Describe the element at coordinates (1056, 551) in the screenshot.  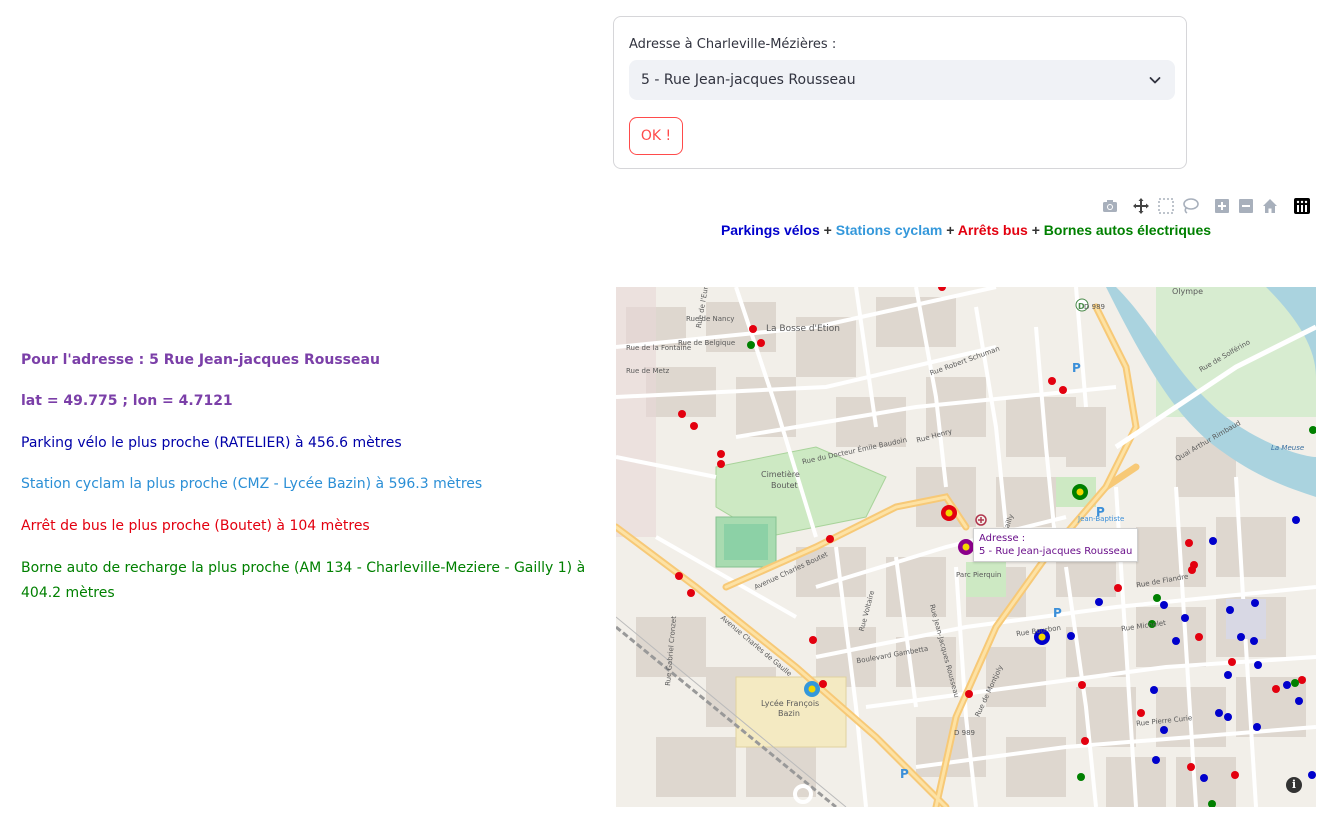
I see `tooltip-value: 5 - Rue Jean-jacques Rousseau` at that location.